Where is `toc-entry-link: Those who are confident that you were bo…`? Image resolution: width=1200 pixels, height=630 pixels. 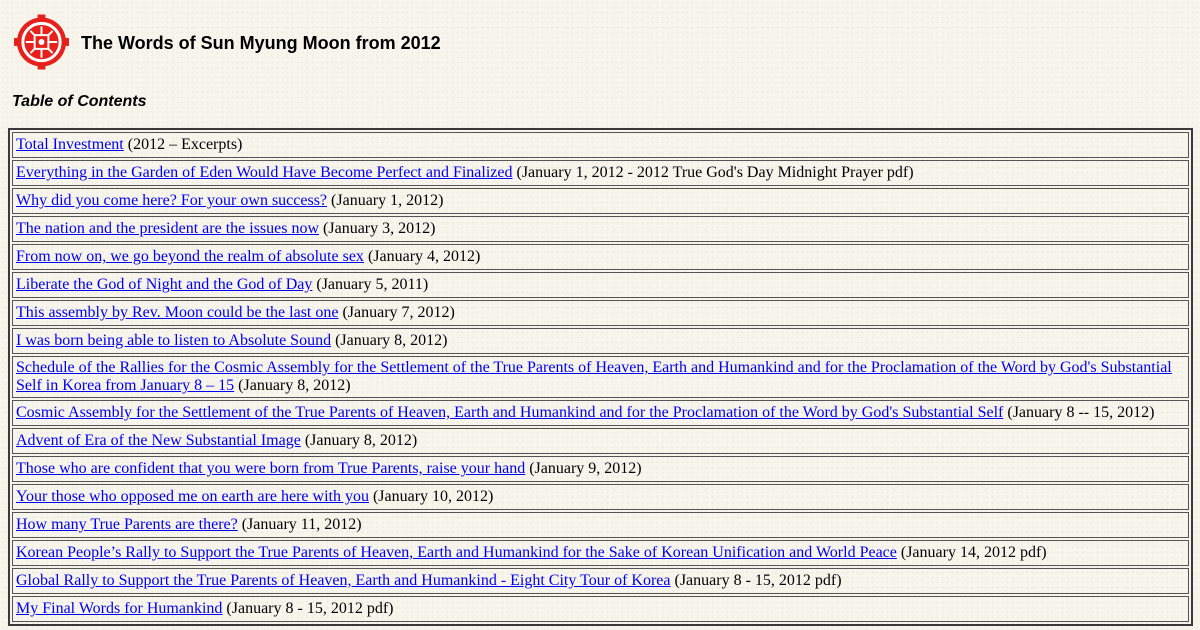 toc-entry-link: Those who are confident that you were bo… is located at coordinates (270, 468).